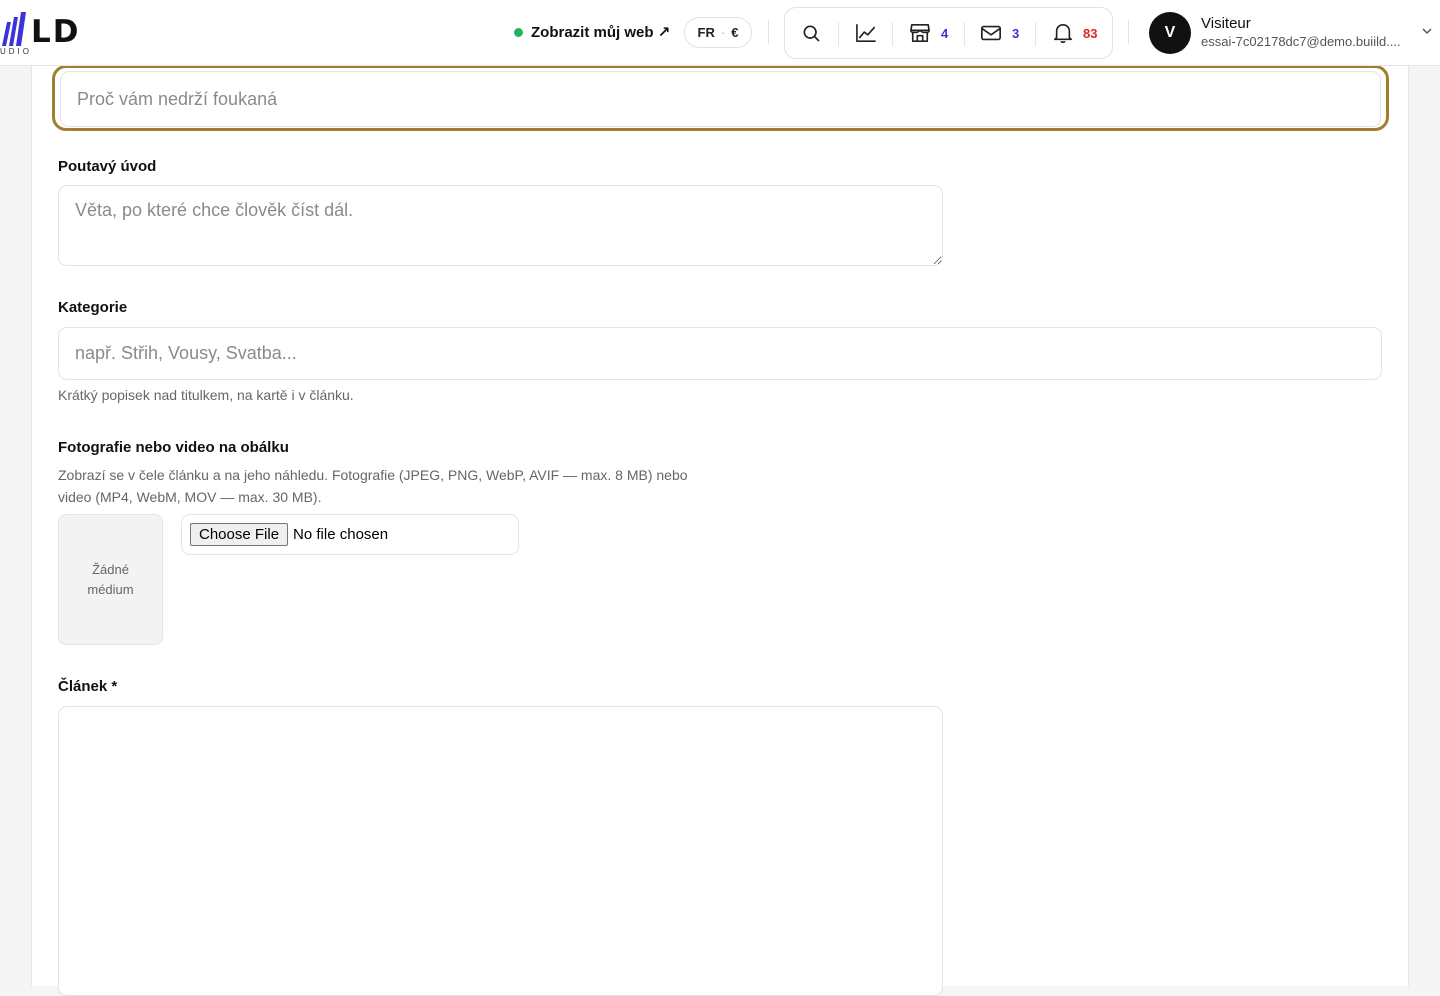 This screenshot has width=1440, height=996. Describe the element at coordinates (107, 166) in the screenshot. I see `intro-label: Poutavý úvod` at that location.